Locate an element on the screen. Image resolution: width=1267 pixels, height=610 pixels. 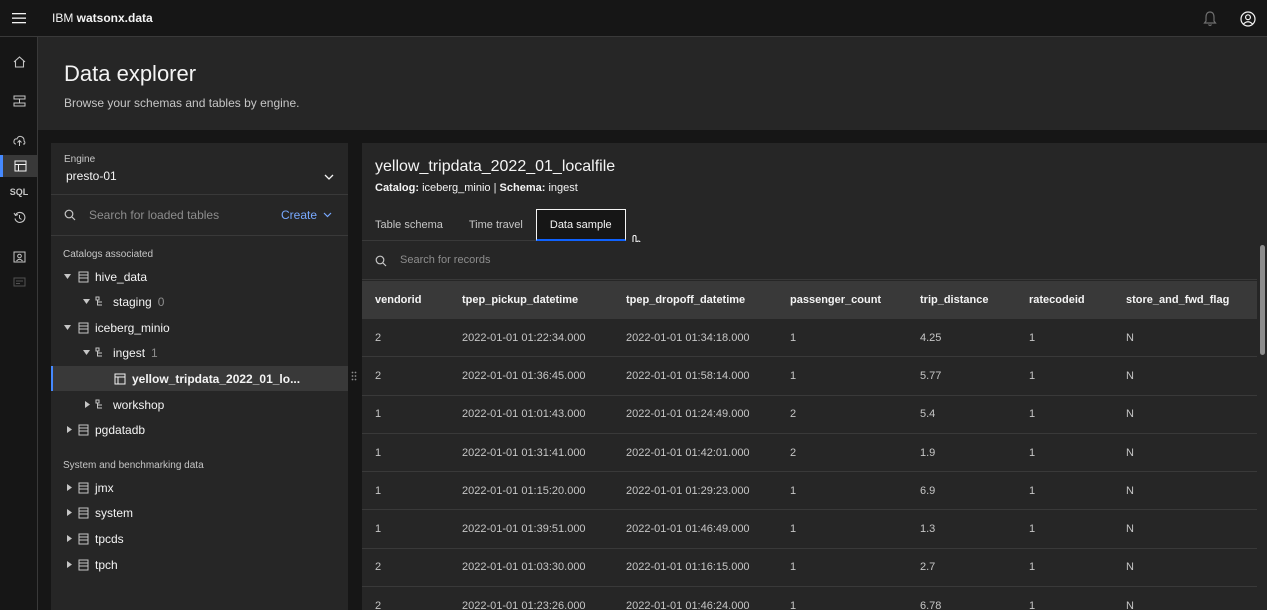
tree-item-staging: staging 0 is located at coordinates (199, 301).